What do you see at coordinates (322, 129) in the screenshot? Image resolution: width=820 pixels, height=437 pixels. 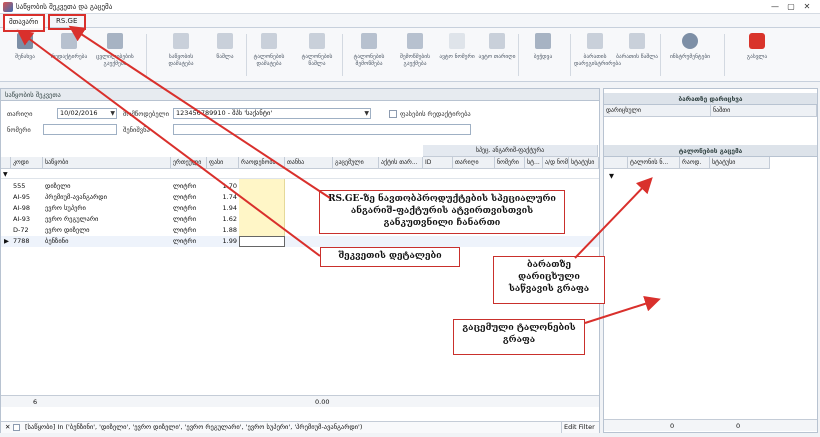 I see `note-field` at bounding box center [322, 129].